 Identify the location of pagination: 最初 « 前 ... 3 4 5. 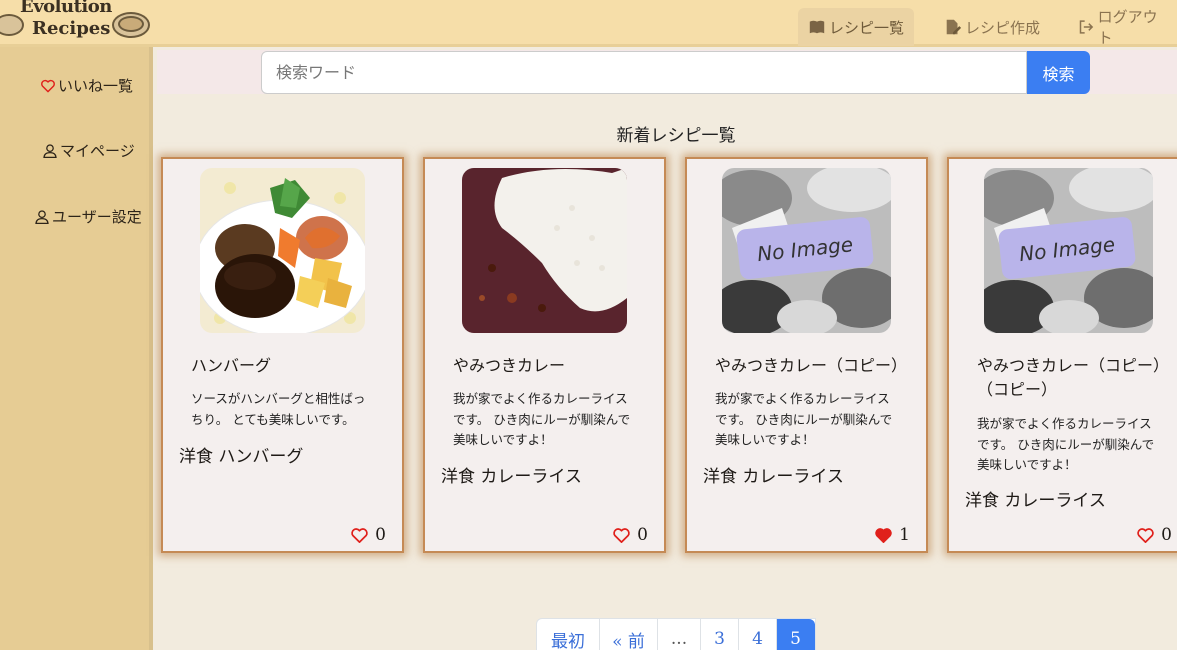
(676, 634).